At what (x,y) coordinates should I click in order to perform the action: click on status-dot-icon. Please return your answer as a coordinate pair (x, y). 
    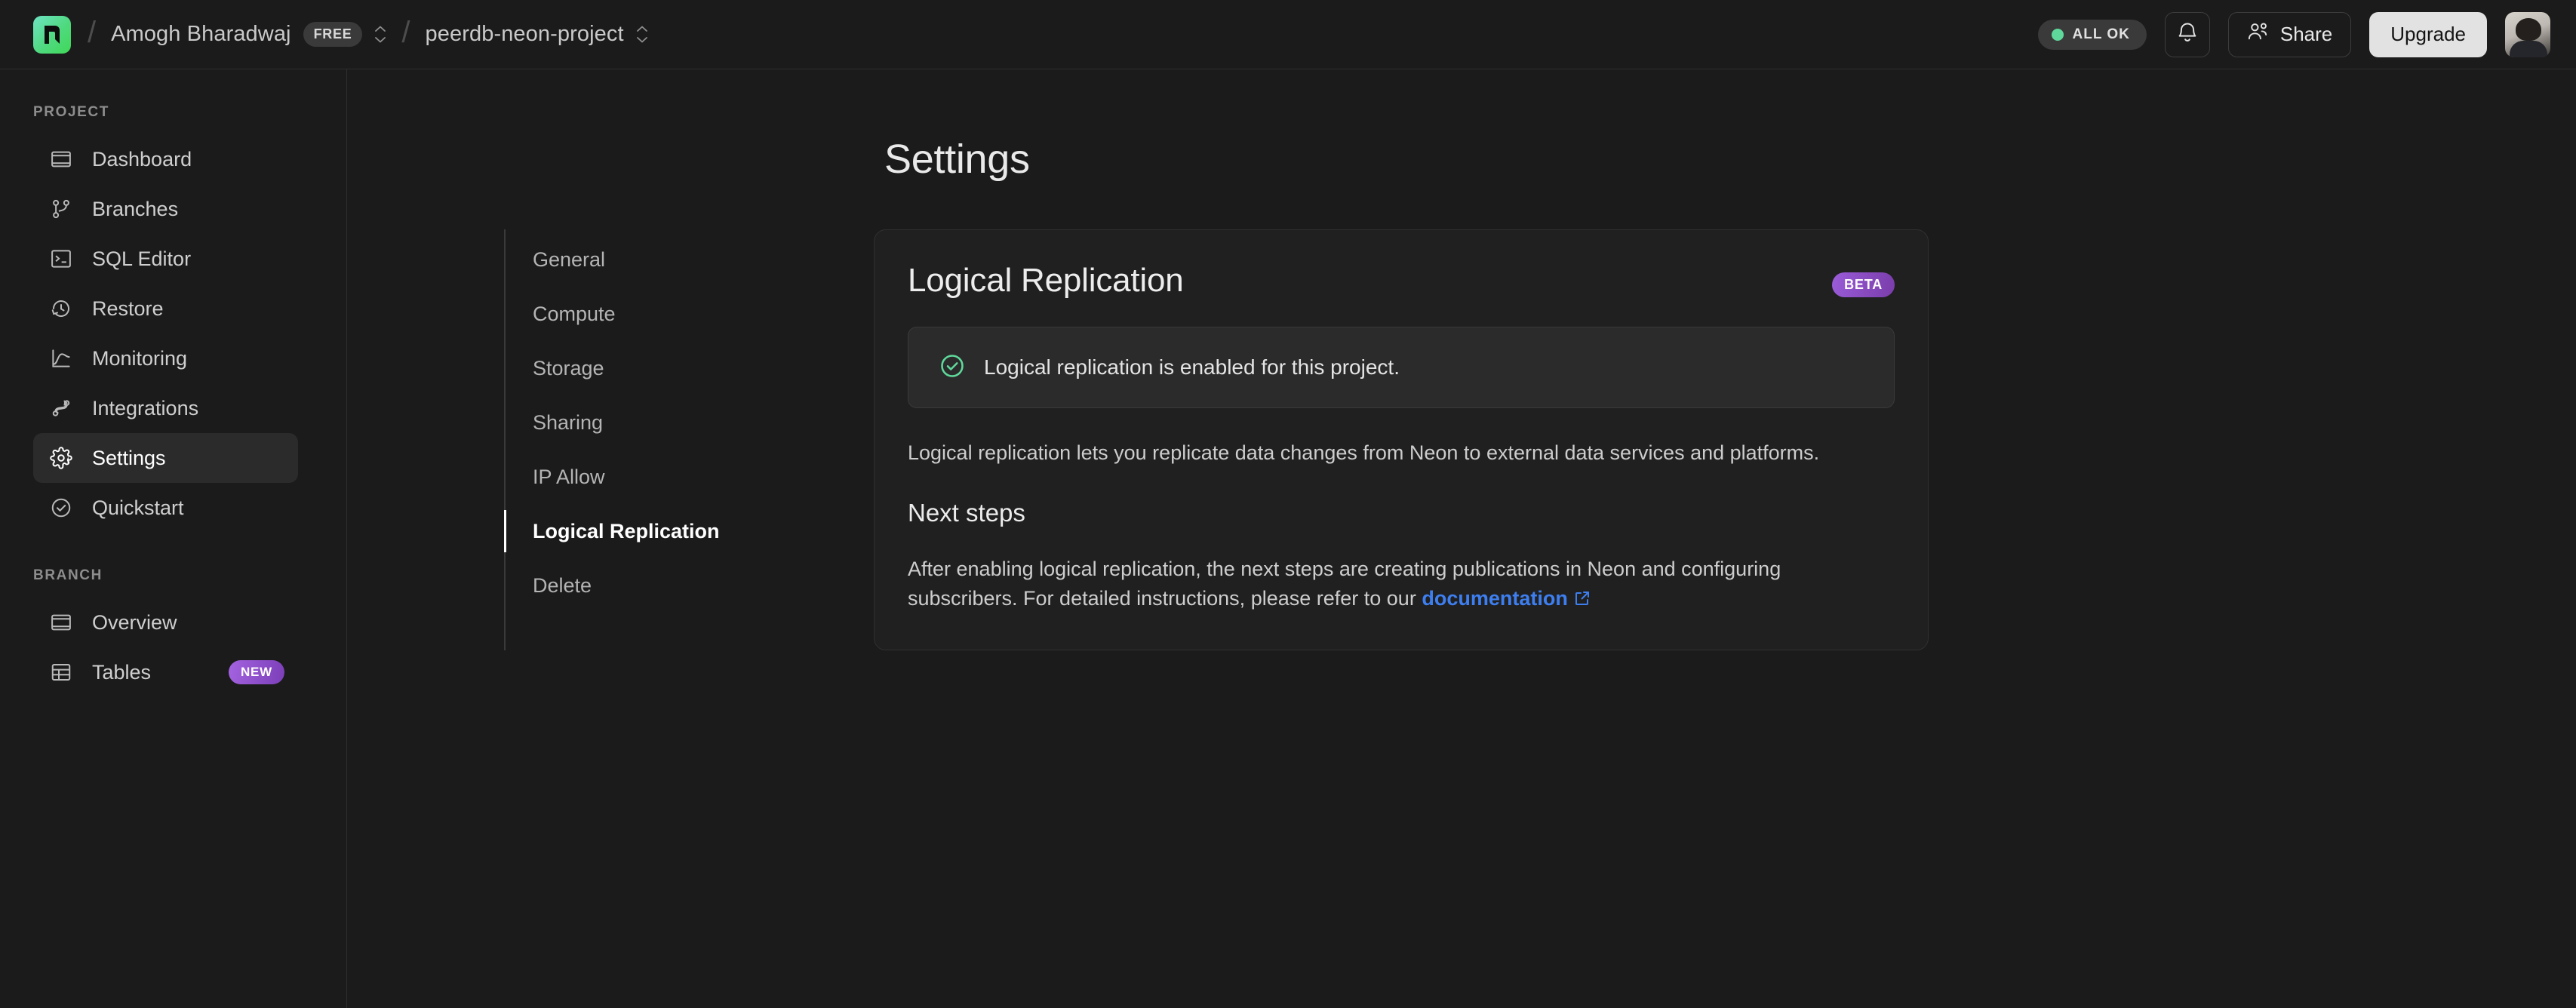
    Looking at the image, I should click on (2057, 34).